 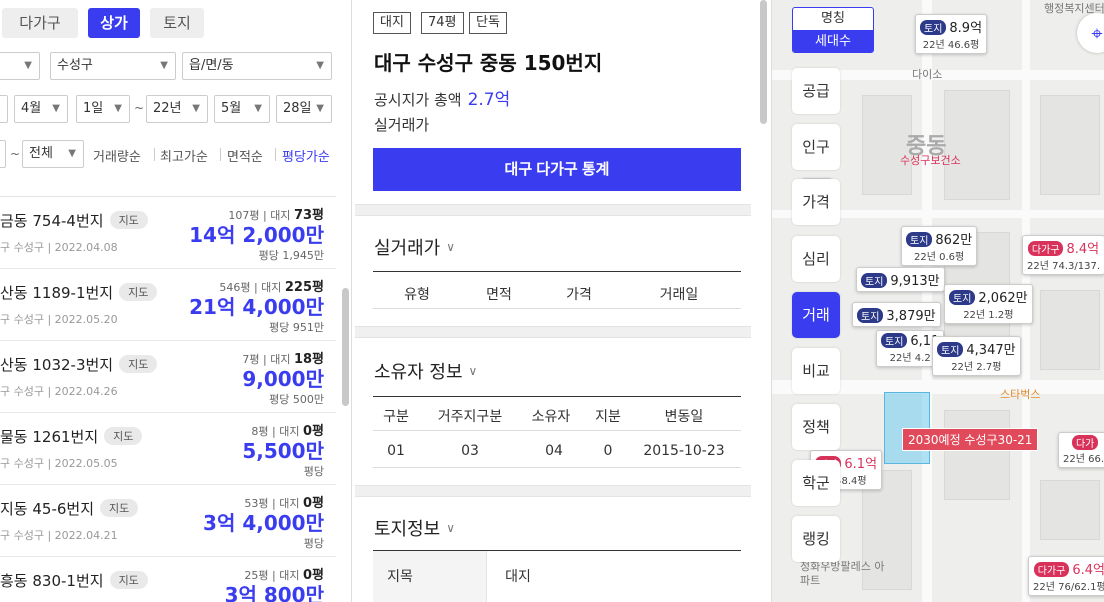 What do you see at coordinates (816, 427) in the screenshot?
I see `map-side-button: 정책` at bounding box center [816, 427].